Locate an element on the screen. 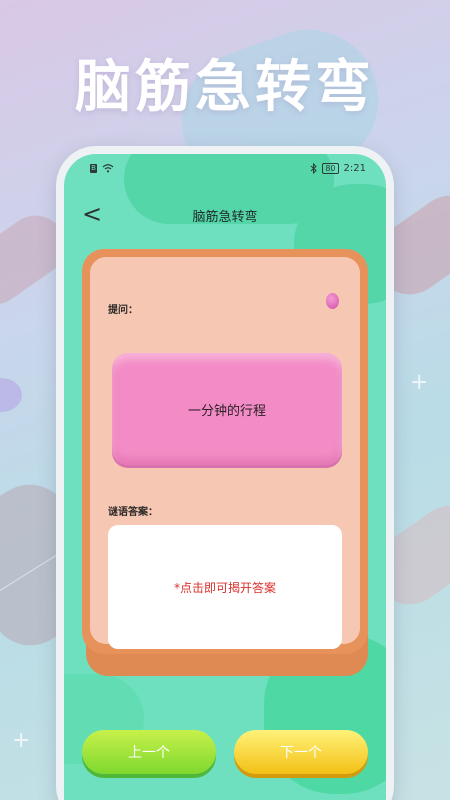 The height and width of the screenshot is (800, 450). question-label: 提问： is located at coordinates (123, 310).